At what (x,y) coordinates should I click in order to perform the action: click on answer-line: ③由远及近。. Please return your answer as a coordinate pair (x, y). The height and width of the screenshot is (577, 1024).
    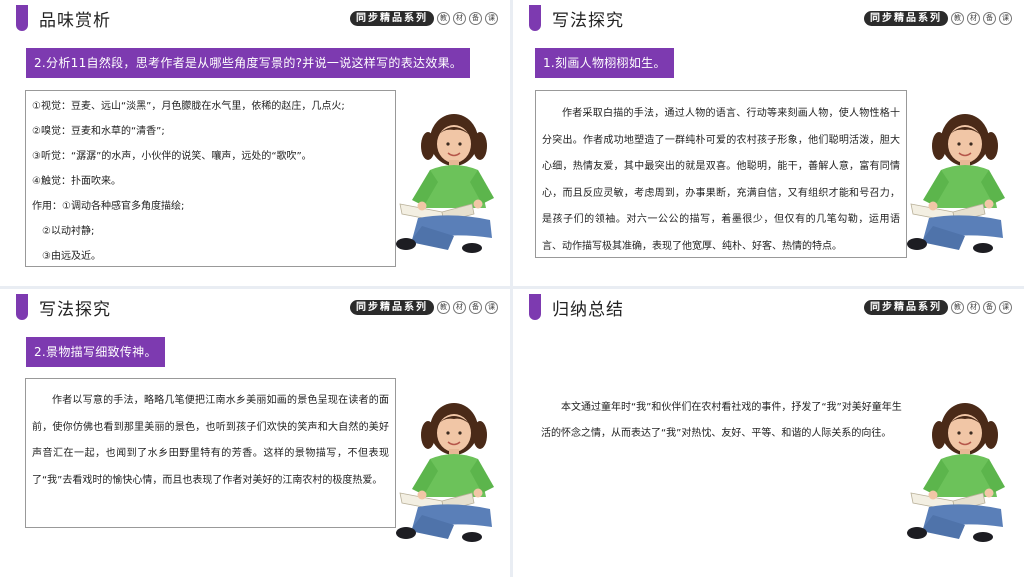
    Looking at the image, I should click on (66, 256).